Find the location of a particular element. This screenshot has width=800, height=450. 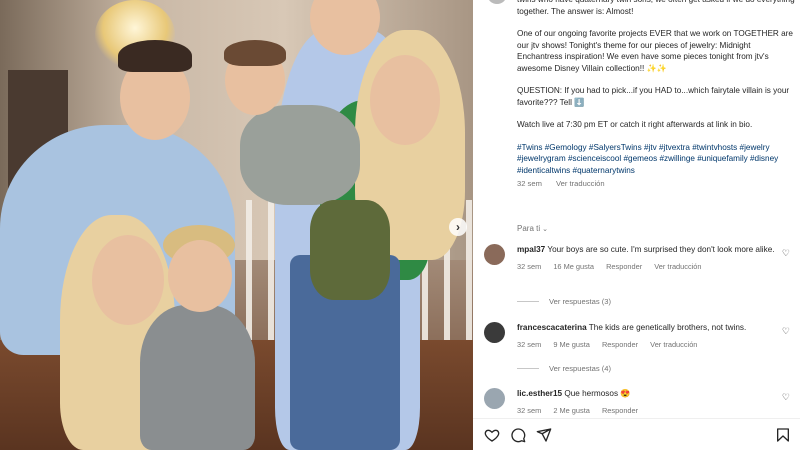

chevron-right-icon: › is located at coordinates (458, 227).